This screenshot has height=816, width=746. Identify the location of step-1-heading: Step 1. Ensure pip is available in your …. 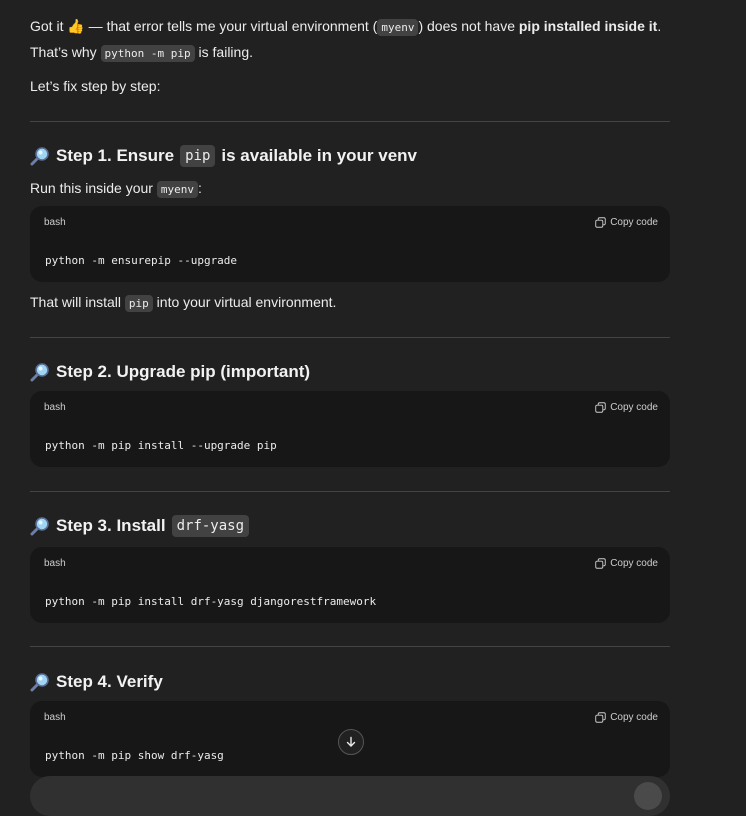
(223, 156).